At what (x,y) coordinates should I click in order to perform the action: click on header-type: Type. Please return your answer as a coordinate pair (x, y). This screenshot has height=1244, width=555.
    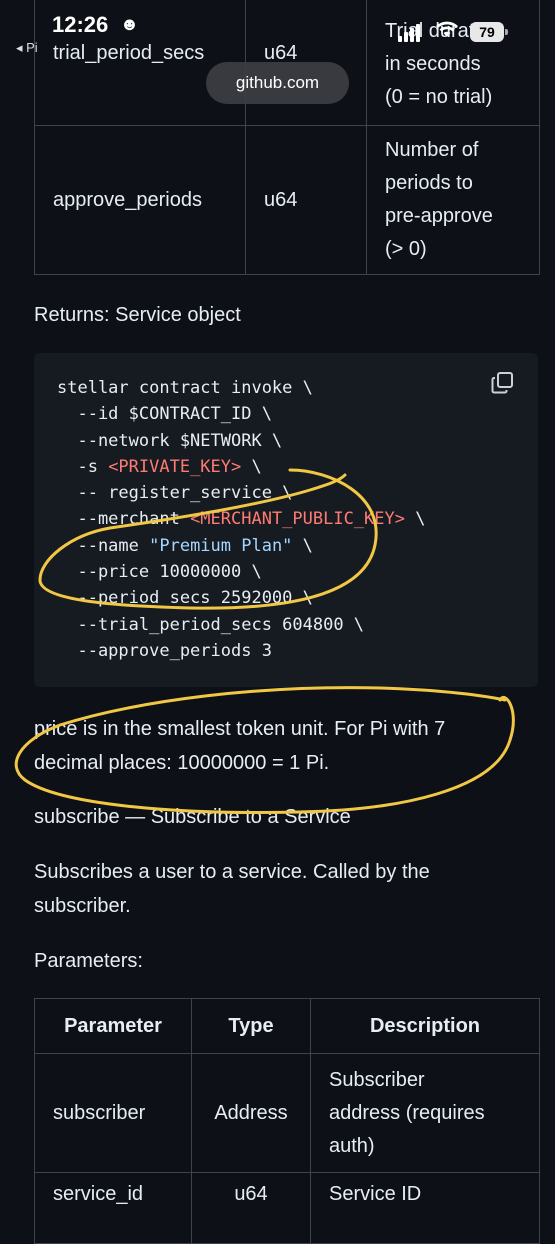
    Looking at the image, I should click on (251, 1026).